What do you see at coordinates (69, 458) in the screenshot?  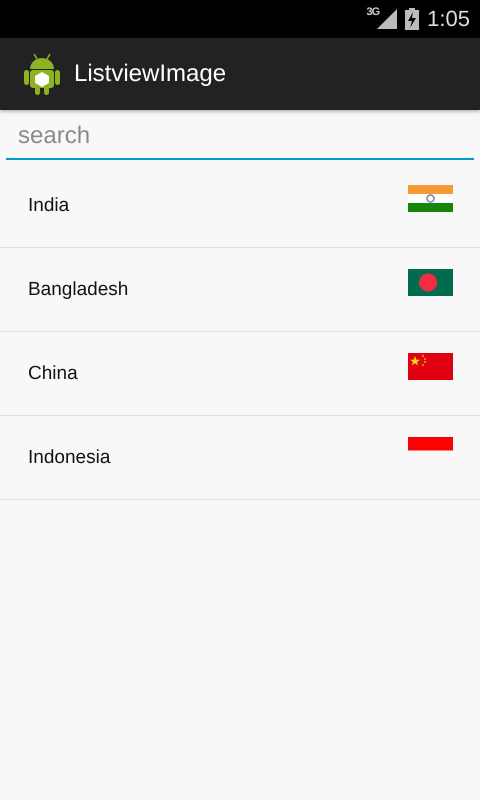 I see `country-name: Indonesia` at bounding box center [69, 458].